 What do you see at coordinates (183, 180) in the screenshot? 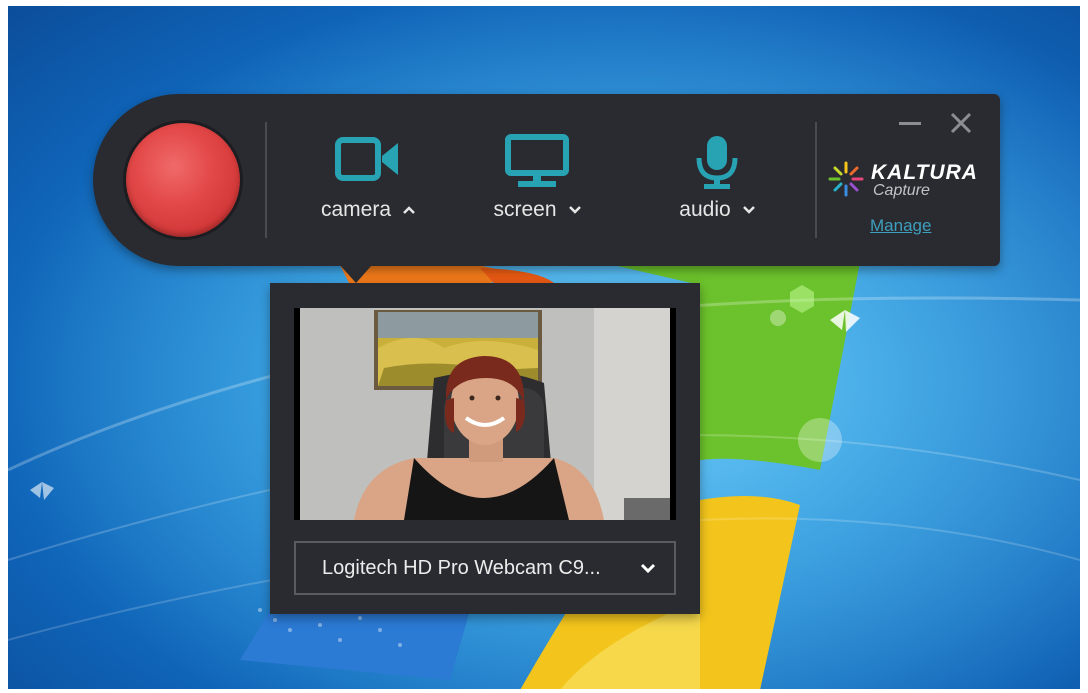
I see `record-button` at bounding box center [183, 180].